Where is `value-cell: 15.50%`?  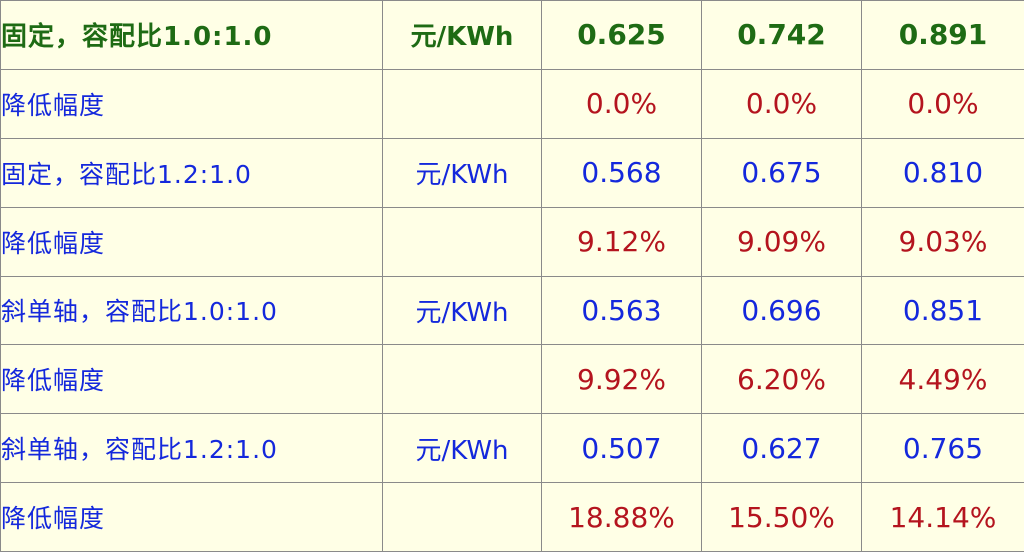
value-cell: 15.50% is located at coordinates (781, 517).